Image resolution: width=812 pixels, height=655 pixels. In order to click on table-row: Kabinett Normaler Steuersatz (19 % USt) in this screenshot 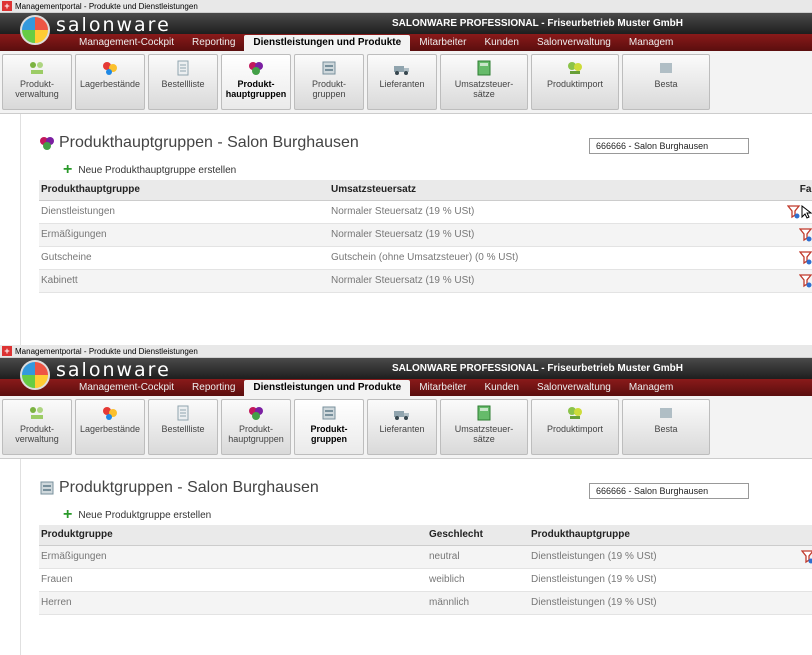, I will do `click(425, 281)`.